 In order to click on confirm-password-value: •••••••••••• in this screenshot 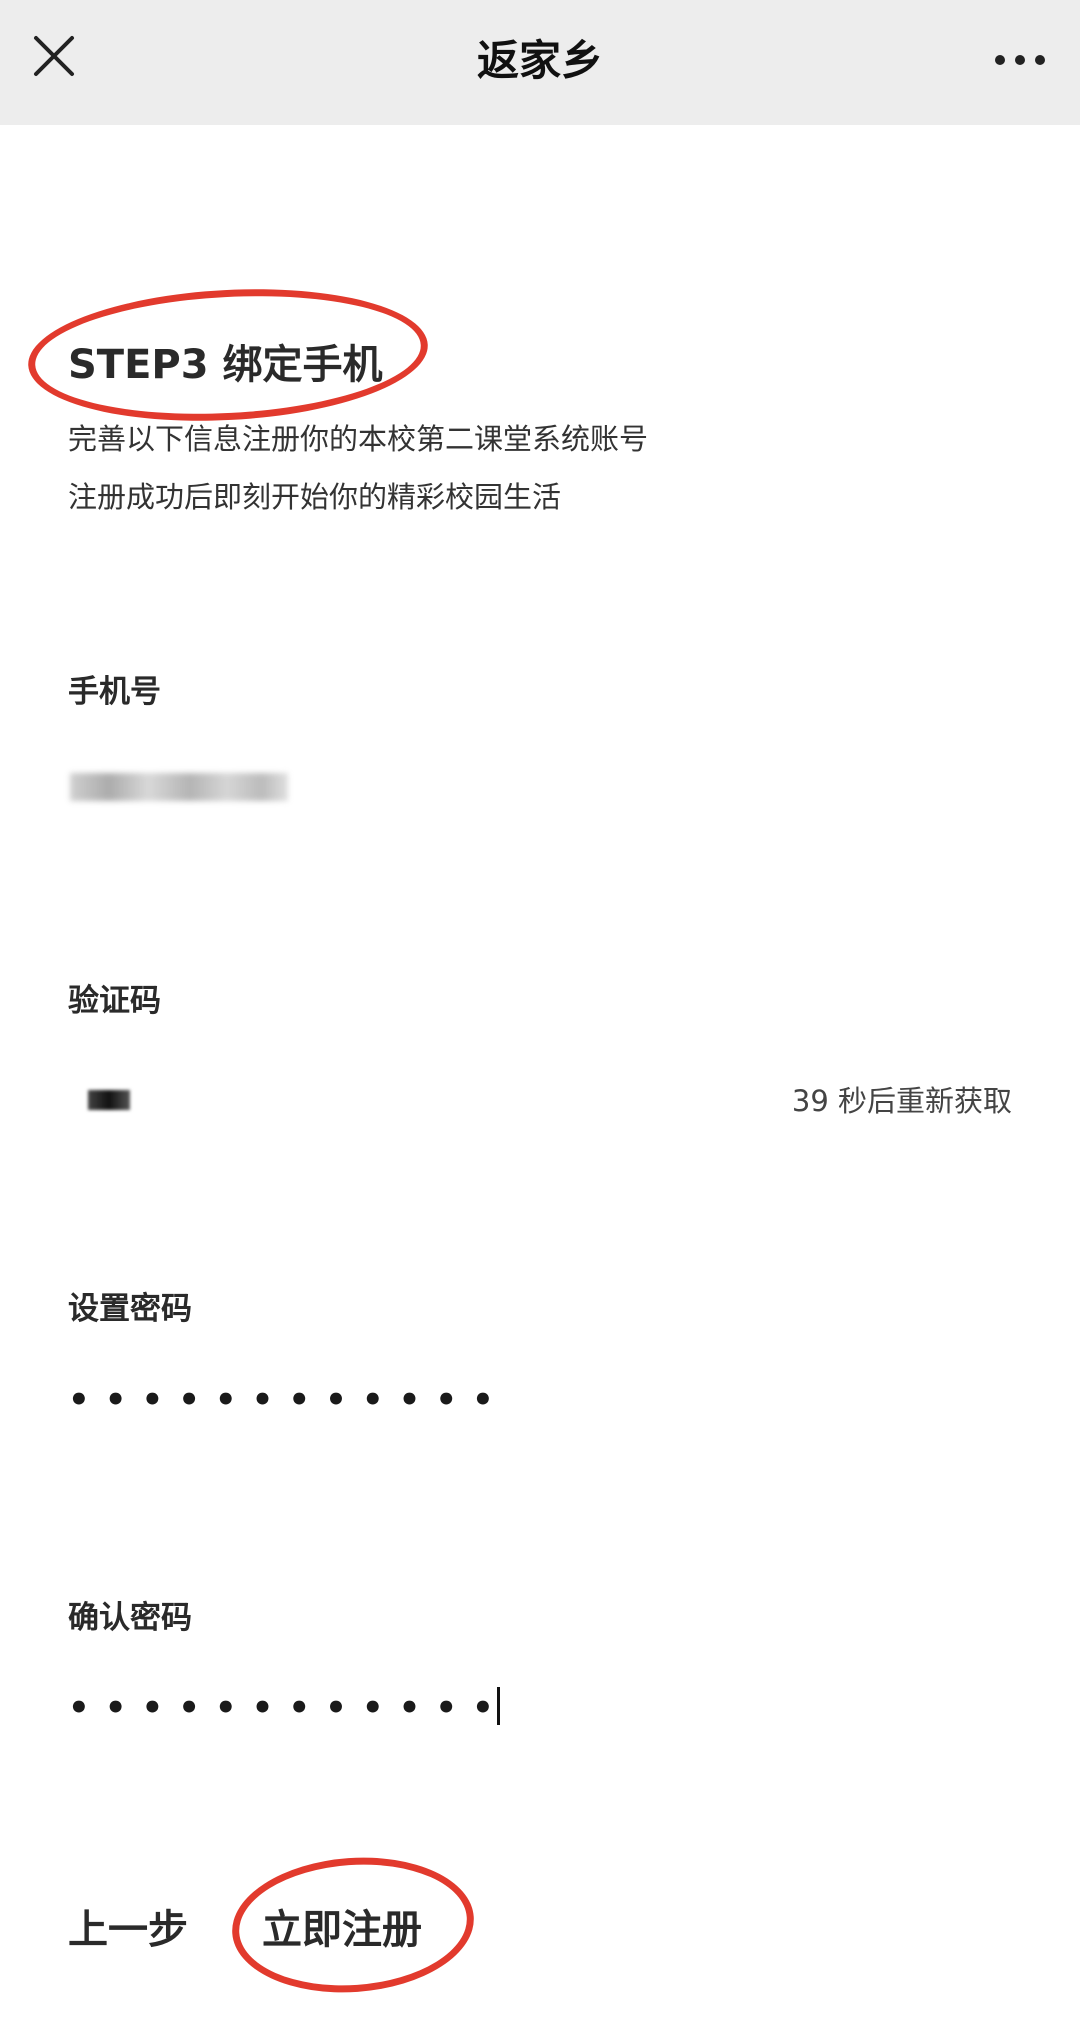, I will do `click(284, 1707)`.